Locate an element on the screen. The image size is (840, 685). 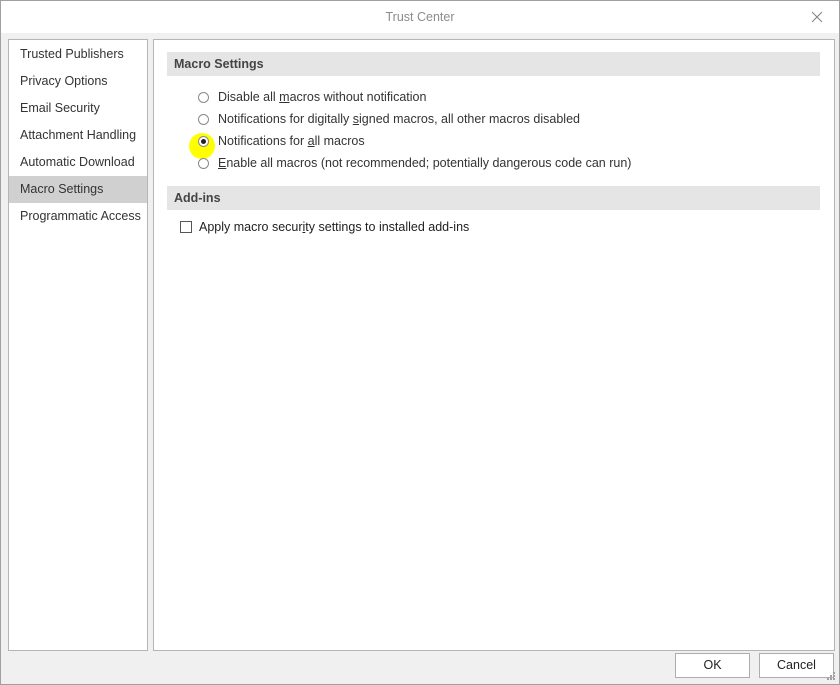
sidebar-item-trusted-publishers: Trusted Publishers is located at coordinates (78, 54).